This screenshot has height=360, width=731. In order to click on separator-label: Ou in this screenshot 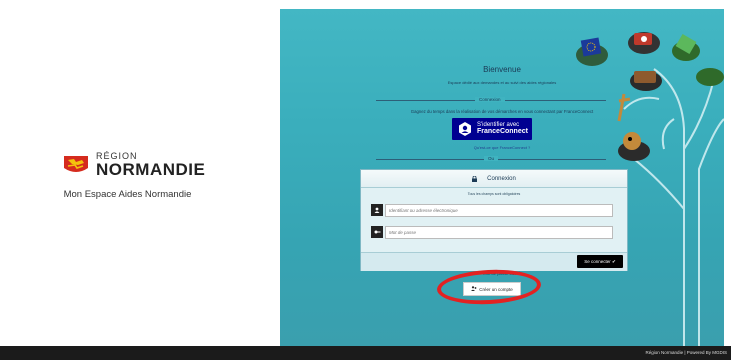, I will do `click(491, 158)`.